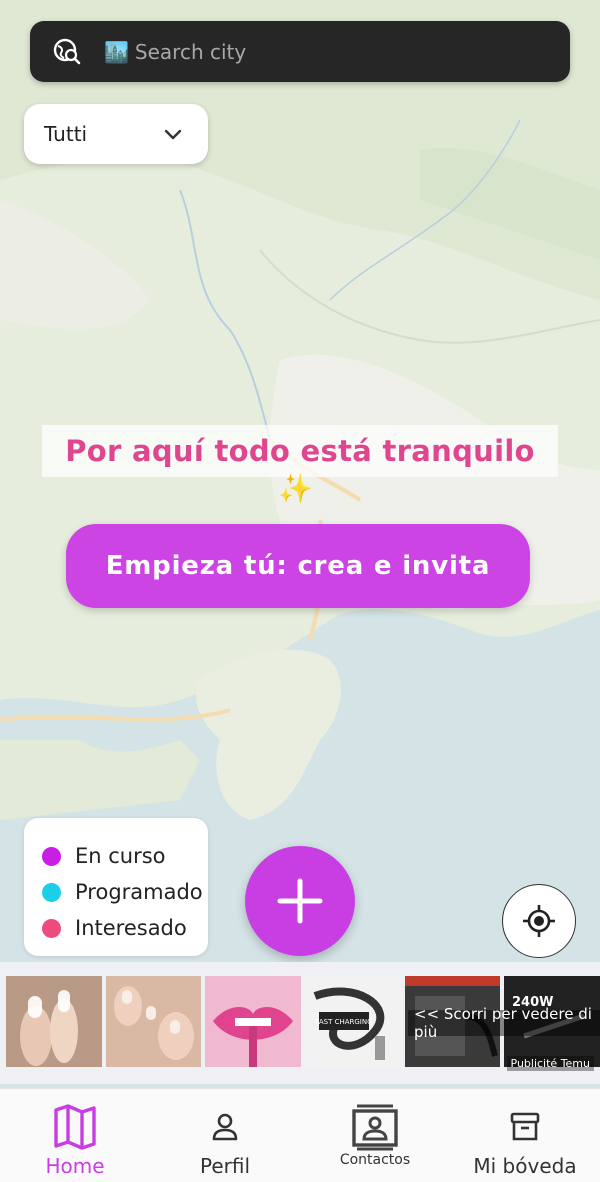 This screenshot has height=1182, width=600. Describe the element at coordinates (225, 1166) in the screenshot. I see `nav-perfil-label: Perfil` at that location.